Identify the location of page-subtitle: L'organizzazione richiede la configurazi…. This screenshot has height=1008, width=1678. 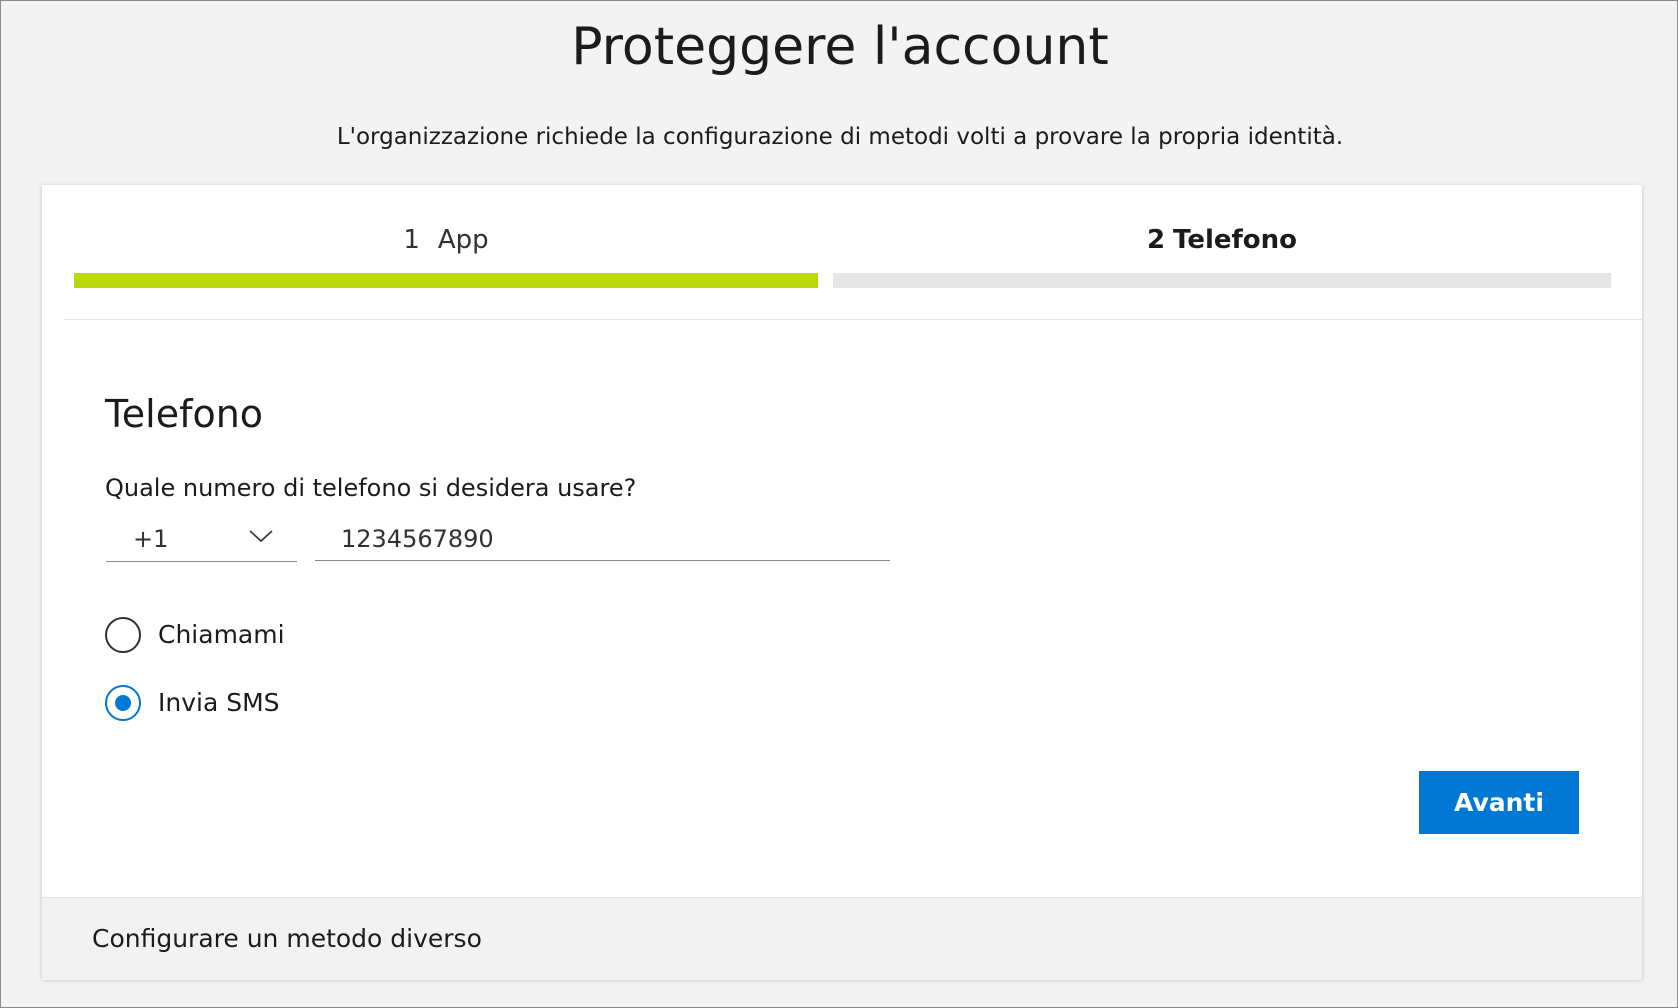
(840, 137).